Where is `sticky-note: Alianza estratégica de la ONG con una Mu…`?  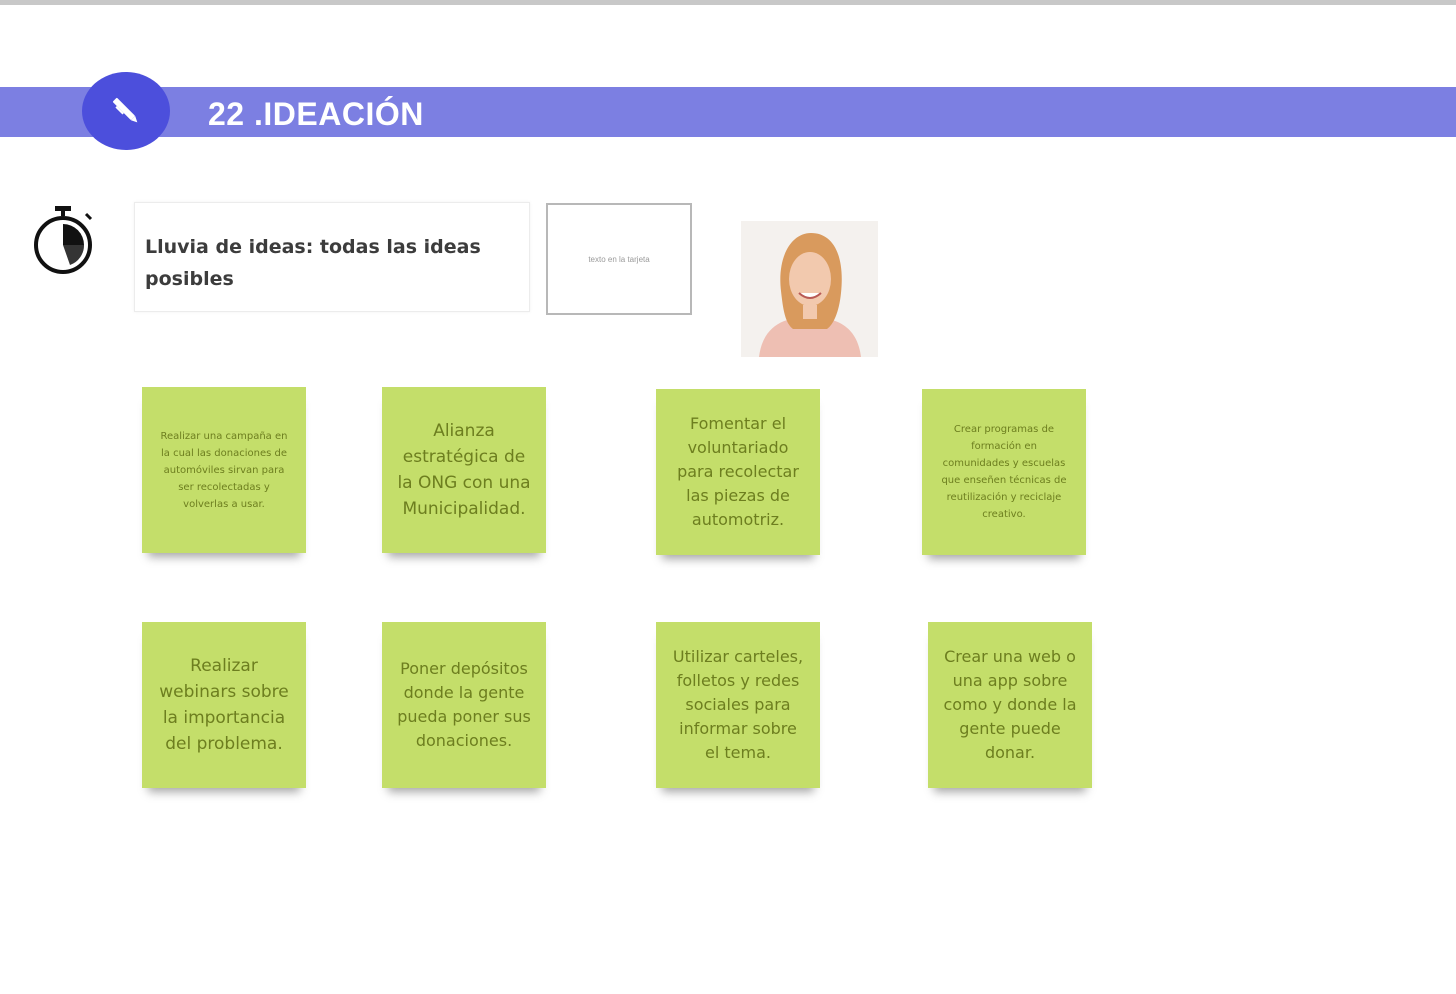
sticky-note: Alianza estratégica de la ONG con una Mu… is located at coordinates (464, 470).